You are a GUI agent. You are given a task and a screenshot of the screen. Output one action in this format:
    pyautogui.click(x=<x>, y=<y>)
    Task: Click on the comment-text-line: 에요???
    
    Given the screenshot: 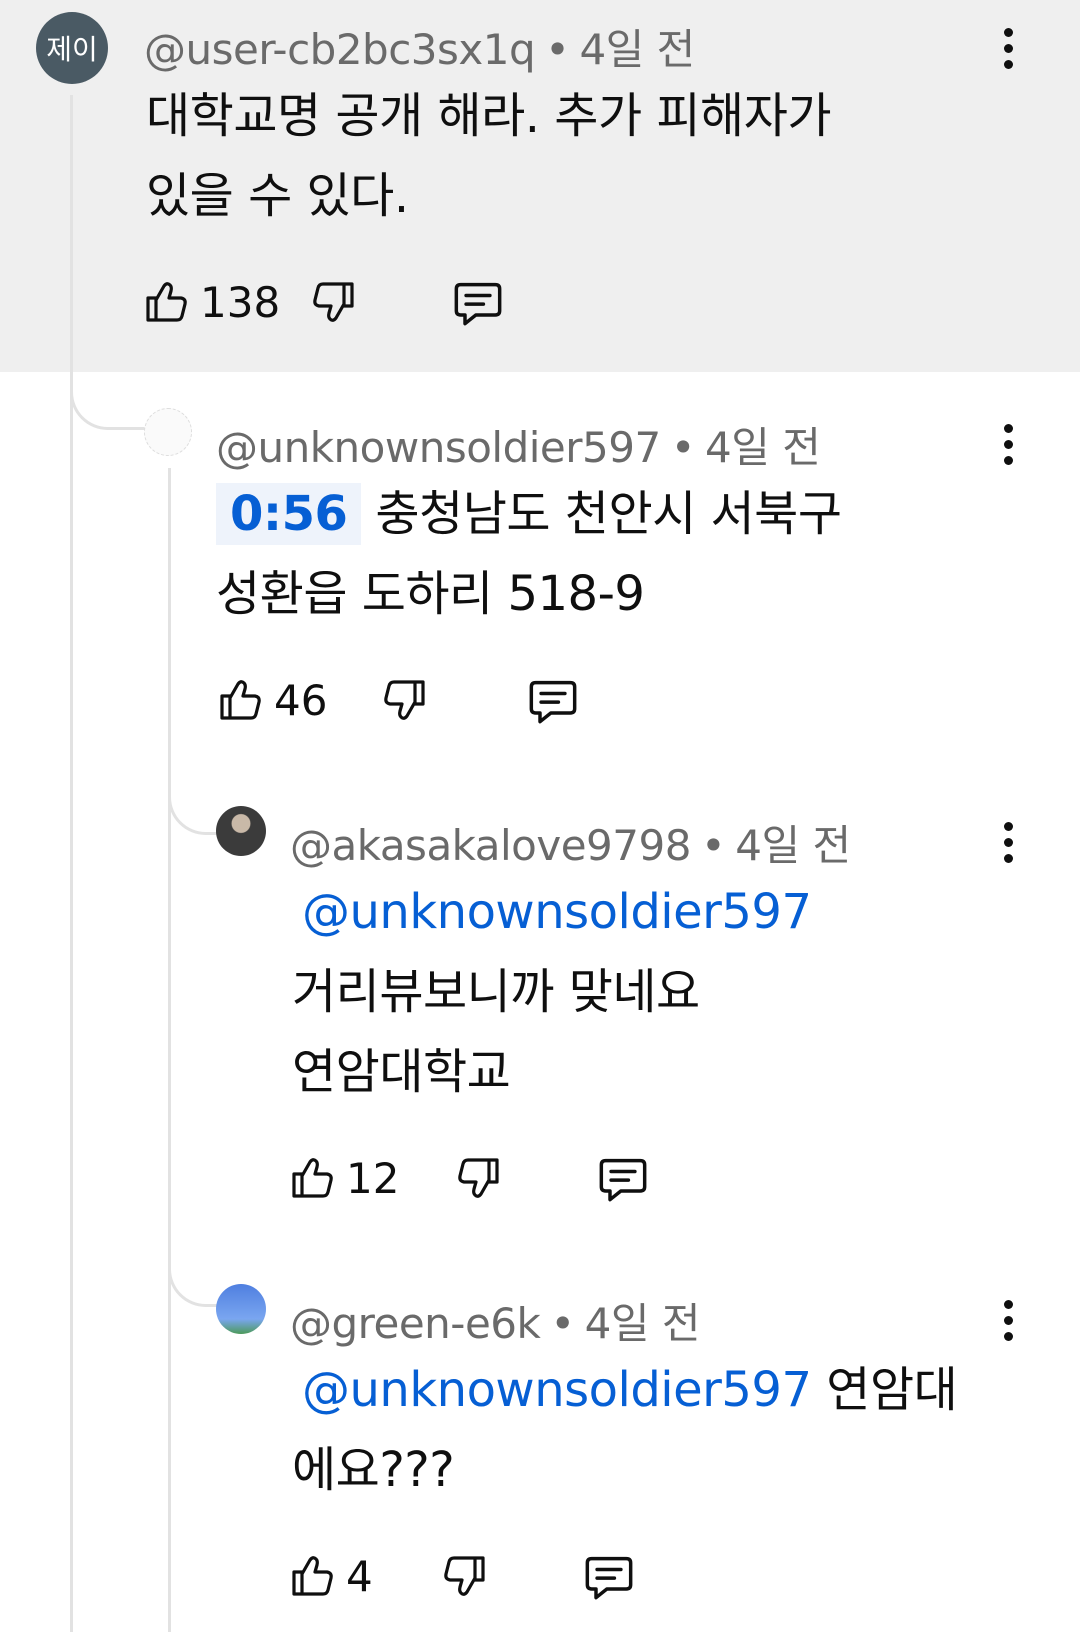 What is the action you would take?
    pyautogui.click(x=373, y=1470)
    